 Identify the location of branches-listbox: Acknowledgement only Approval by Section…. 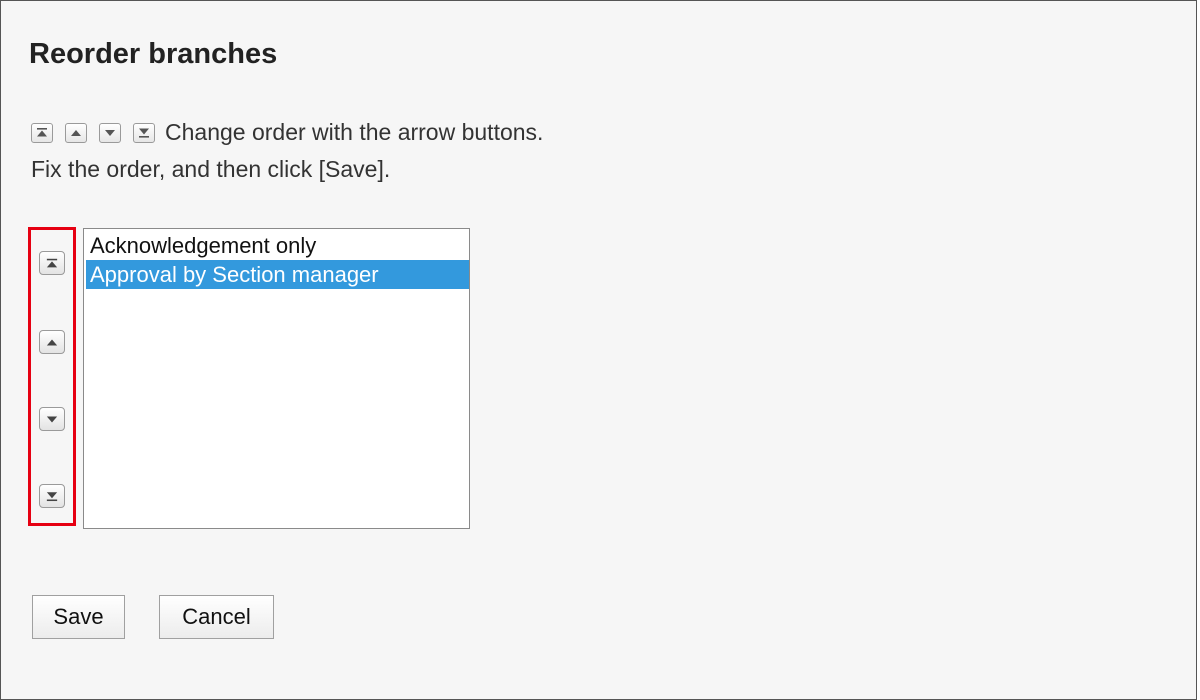
(276, 378).